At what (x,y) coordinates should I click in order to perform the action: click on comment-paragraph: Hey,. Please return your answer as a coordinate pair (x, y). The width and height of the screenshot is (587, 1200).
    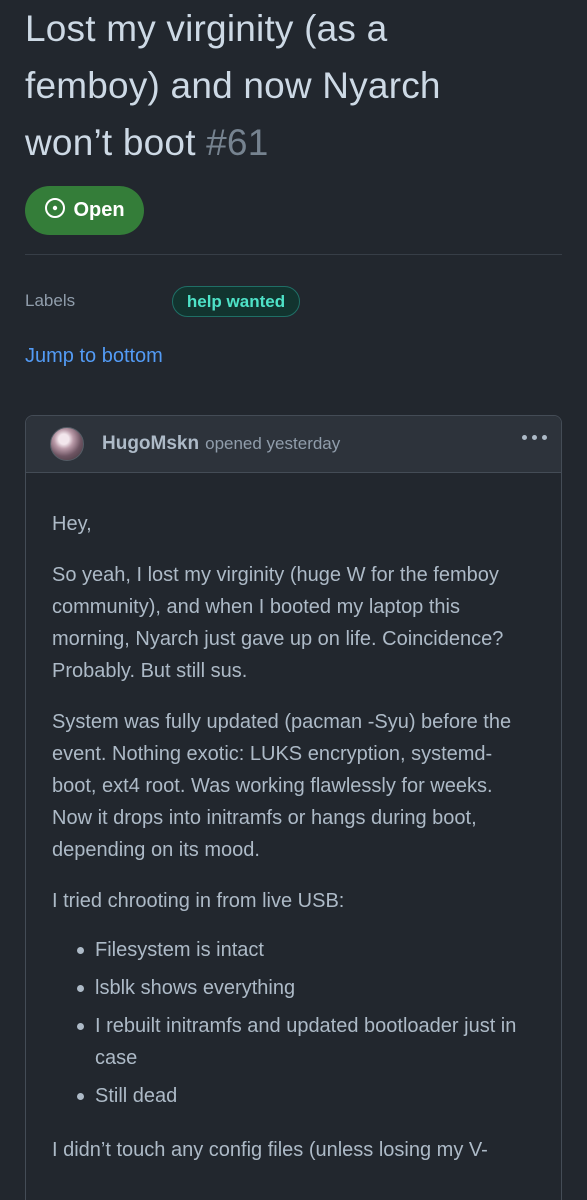
    Looking at the image, I should click on (72, 524).